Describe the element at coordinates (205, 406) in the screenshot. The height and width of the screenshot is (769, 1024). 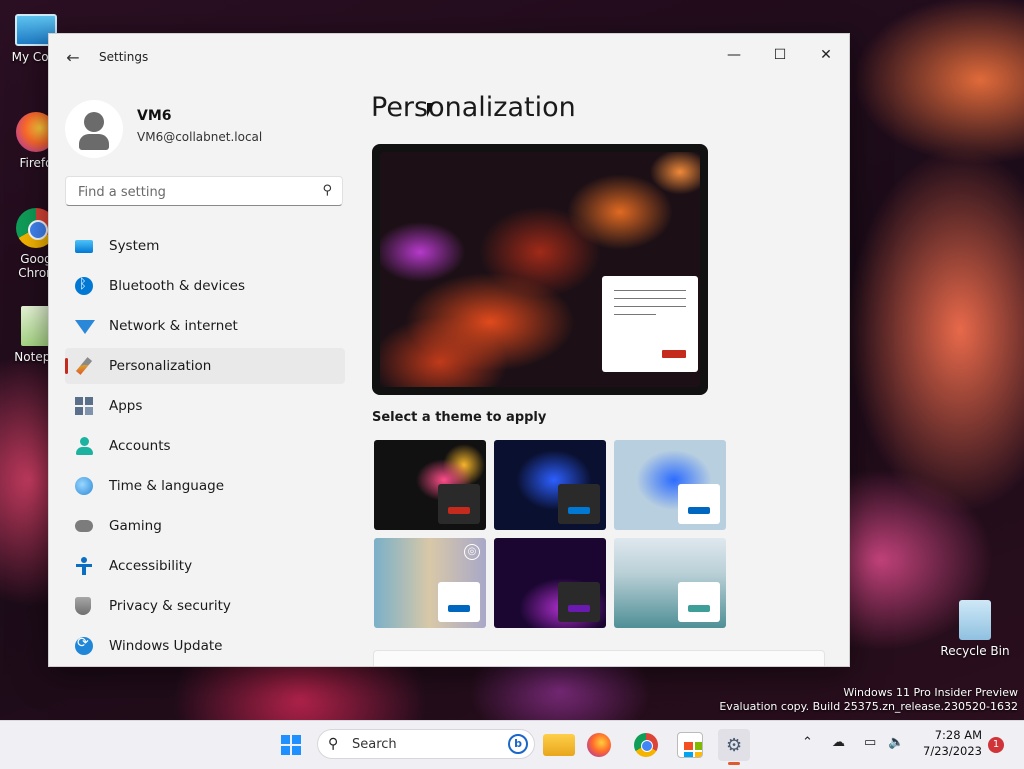
I see `sidebar-item-apps: Apps` at that location.